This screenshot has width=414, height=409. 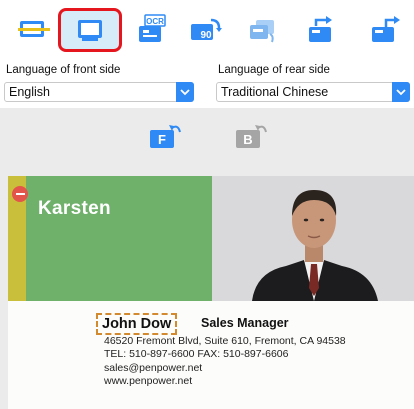 What do you see at coordinates (313, 238) in the screenshot?
I see `person-photo` at bounding box center [313, 238].